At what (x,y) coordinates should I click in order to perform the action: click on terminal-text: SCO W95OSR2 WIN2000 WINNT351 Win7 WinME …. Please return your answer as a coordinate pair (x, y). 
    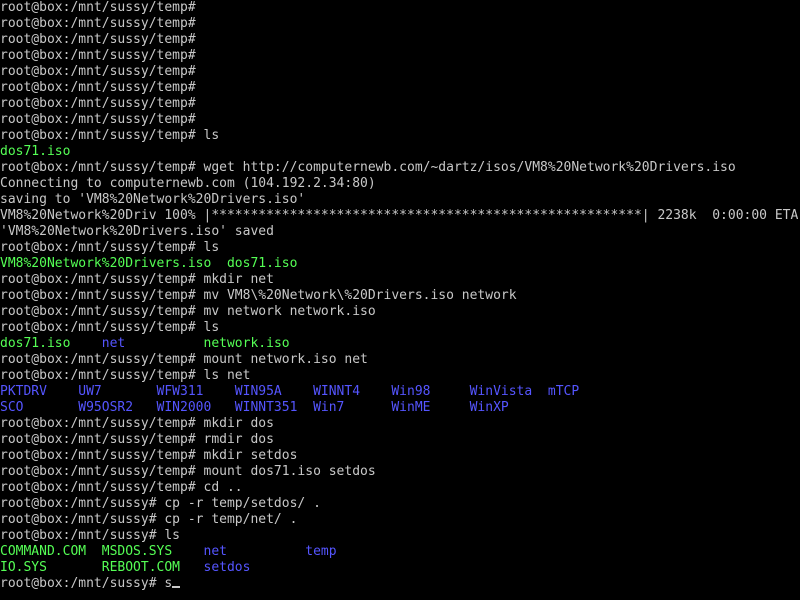
    Looking at the image, I should click on (254, 407).